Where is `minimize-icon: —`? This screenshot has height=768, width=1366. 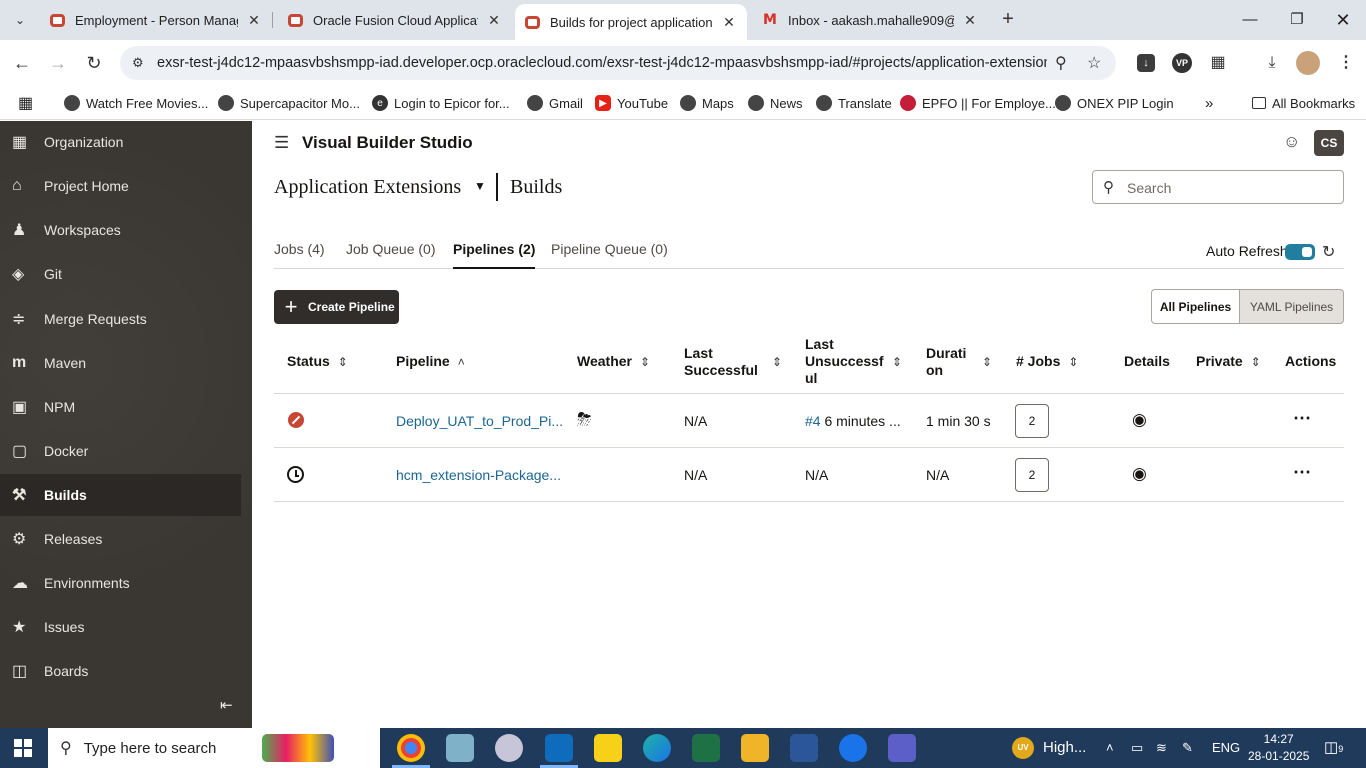
minimize-icon: — is located at coordinates (1250, 20).